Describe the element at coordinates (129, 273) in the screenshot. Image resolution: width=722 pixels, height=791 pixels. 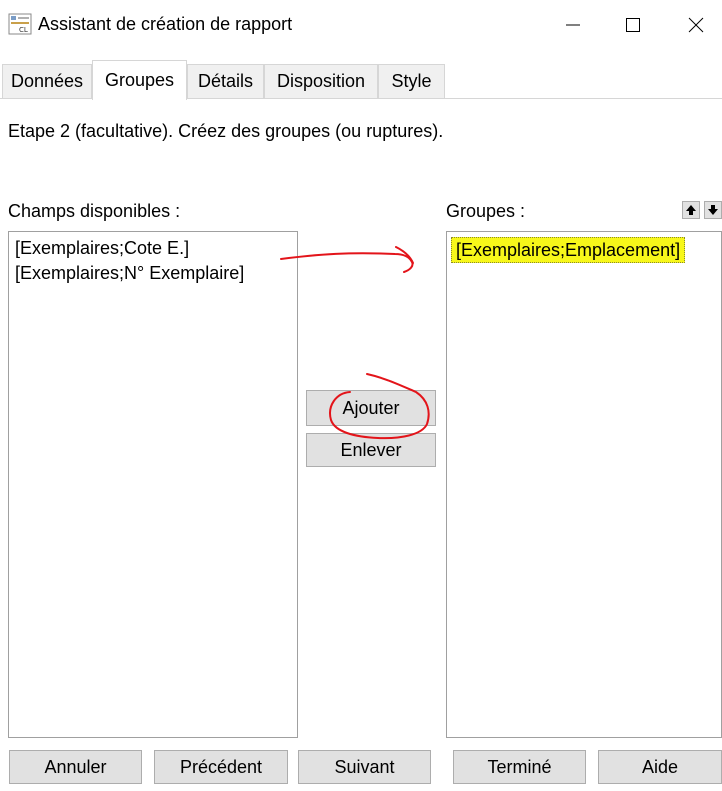
I see `list-item: [Exemplaires;N° Exemplaire]` at that location.